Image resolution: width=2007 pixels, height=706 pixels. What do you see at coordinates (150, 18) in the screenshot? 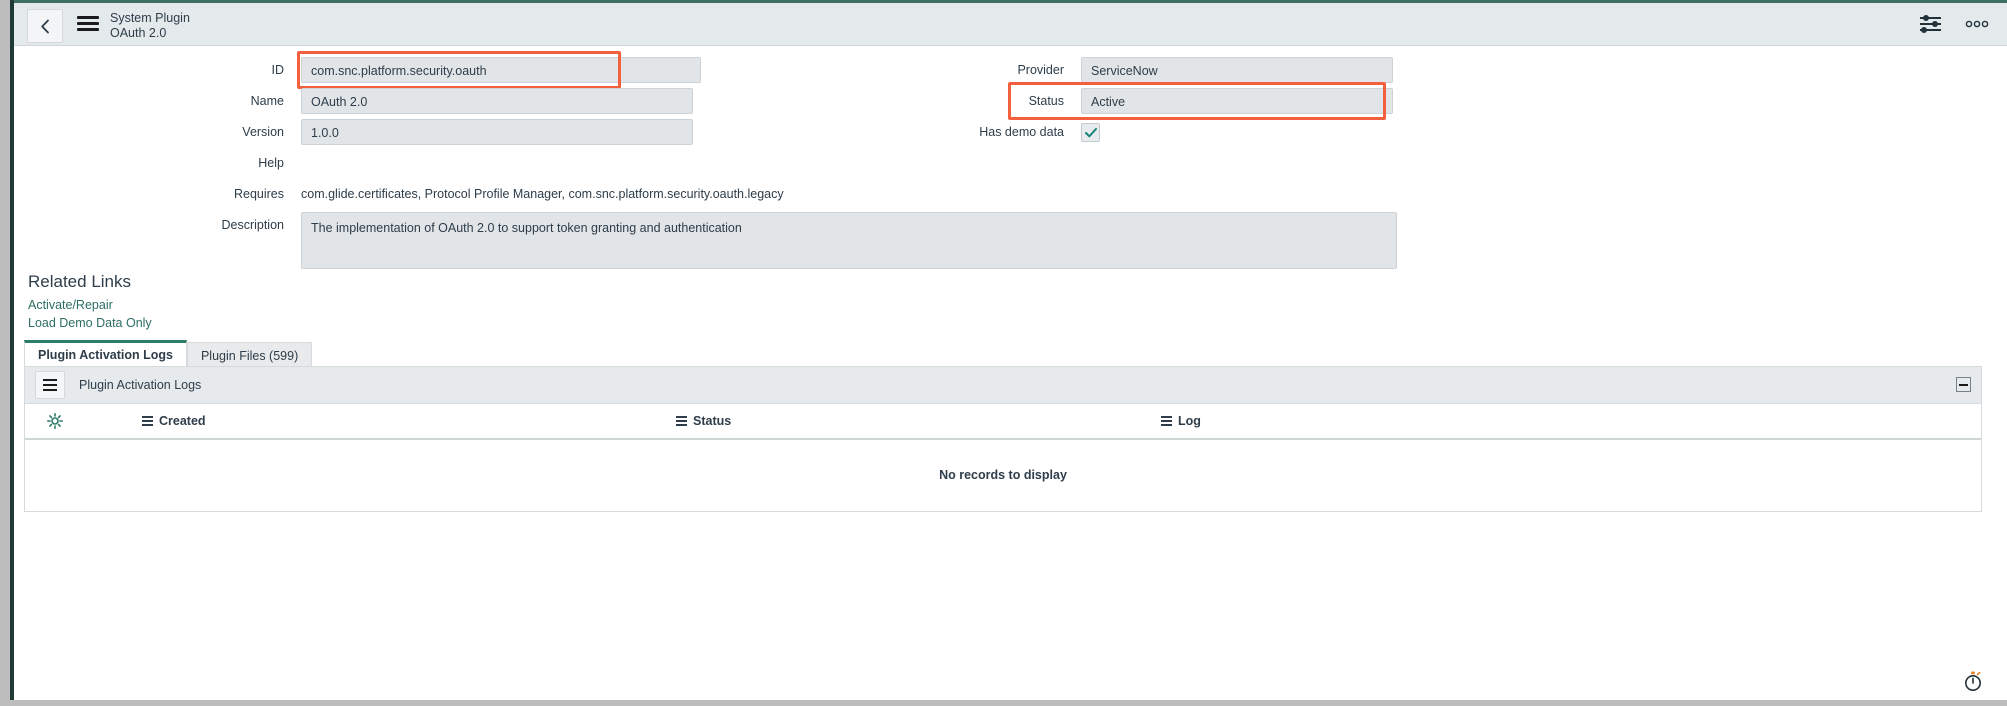
I see `page-title: System Plugin` at bounding box center [150, 18].